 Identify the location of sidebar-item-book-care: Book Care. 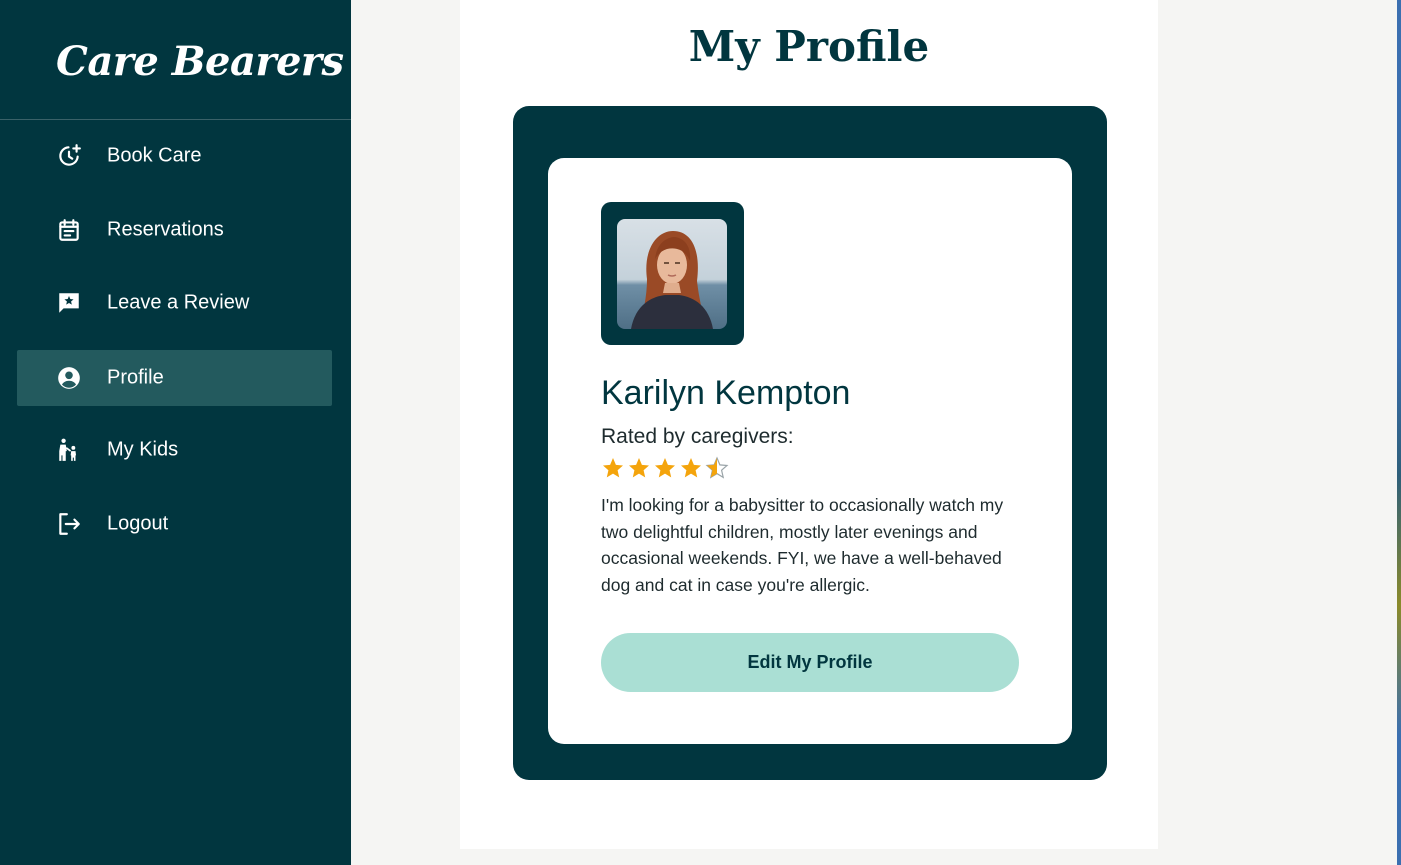
(174, 156).